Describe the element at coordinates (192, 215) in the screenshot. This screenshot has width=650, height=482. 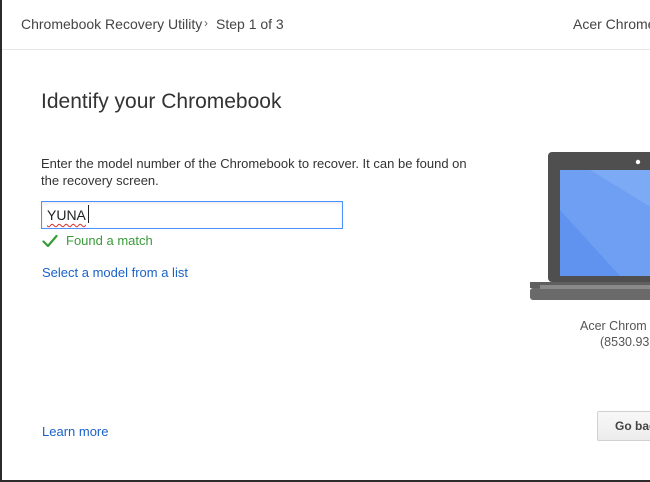
I see `model-number-input` at that location.